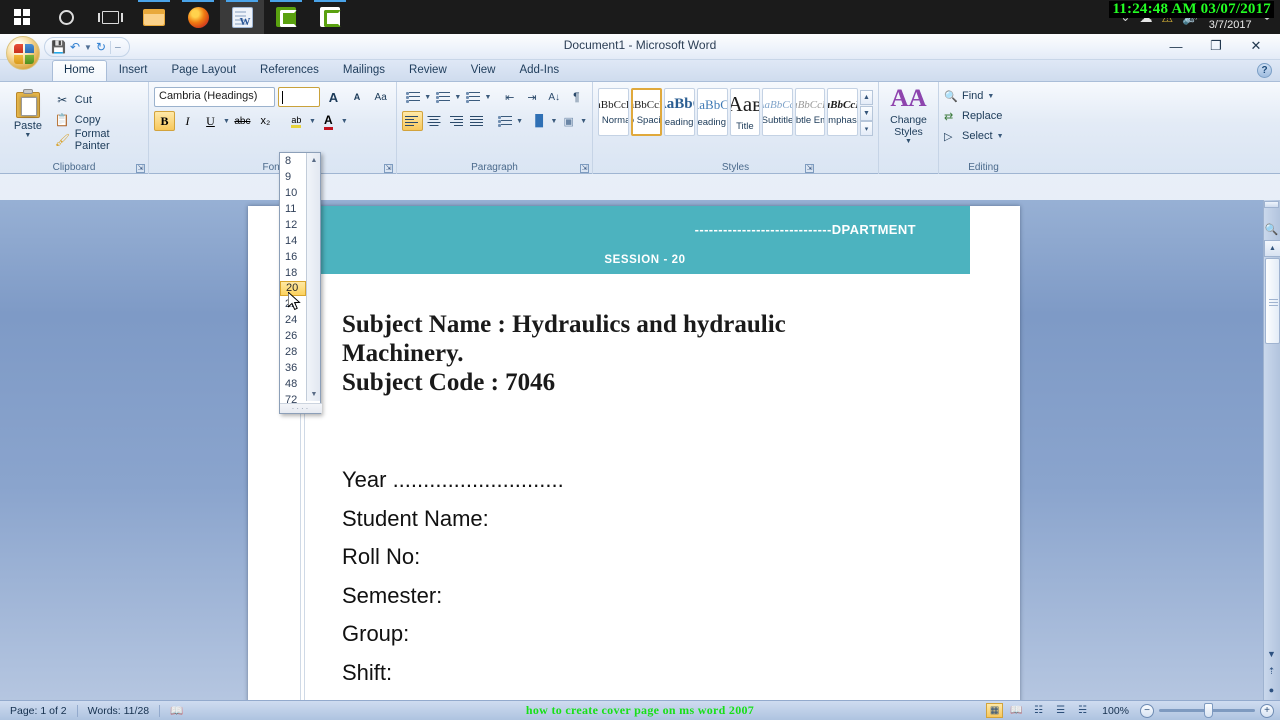 Image resolution: width=1280 pixels, height=720 pixels. What do you see at coordinates (866, 128) in the screenshot?
I see `styles-more-icon: ▾` at bounding box center [866, 128].